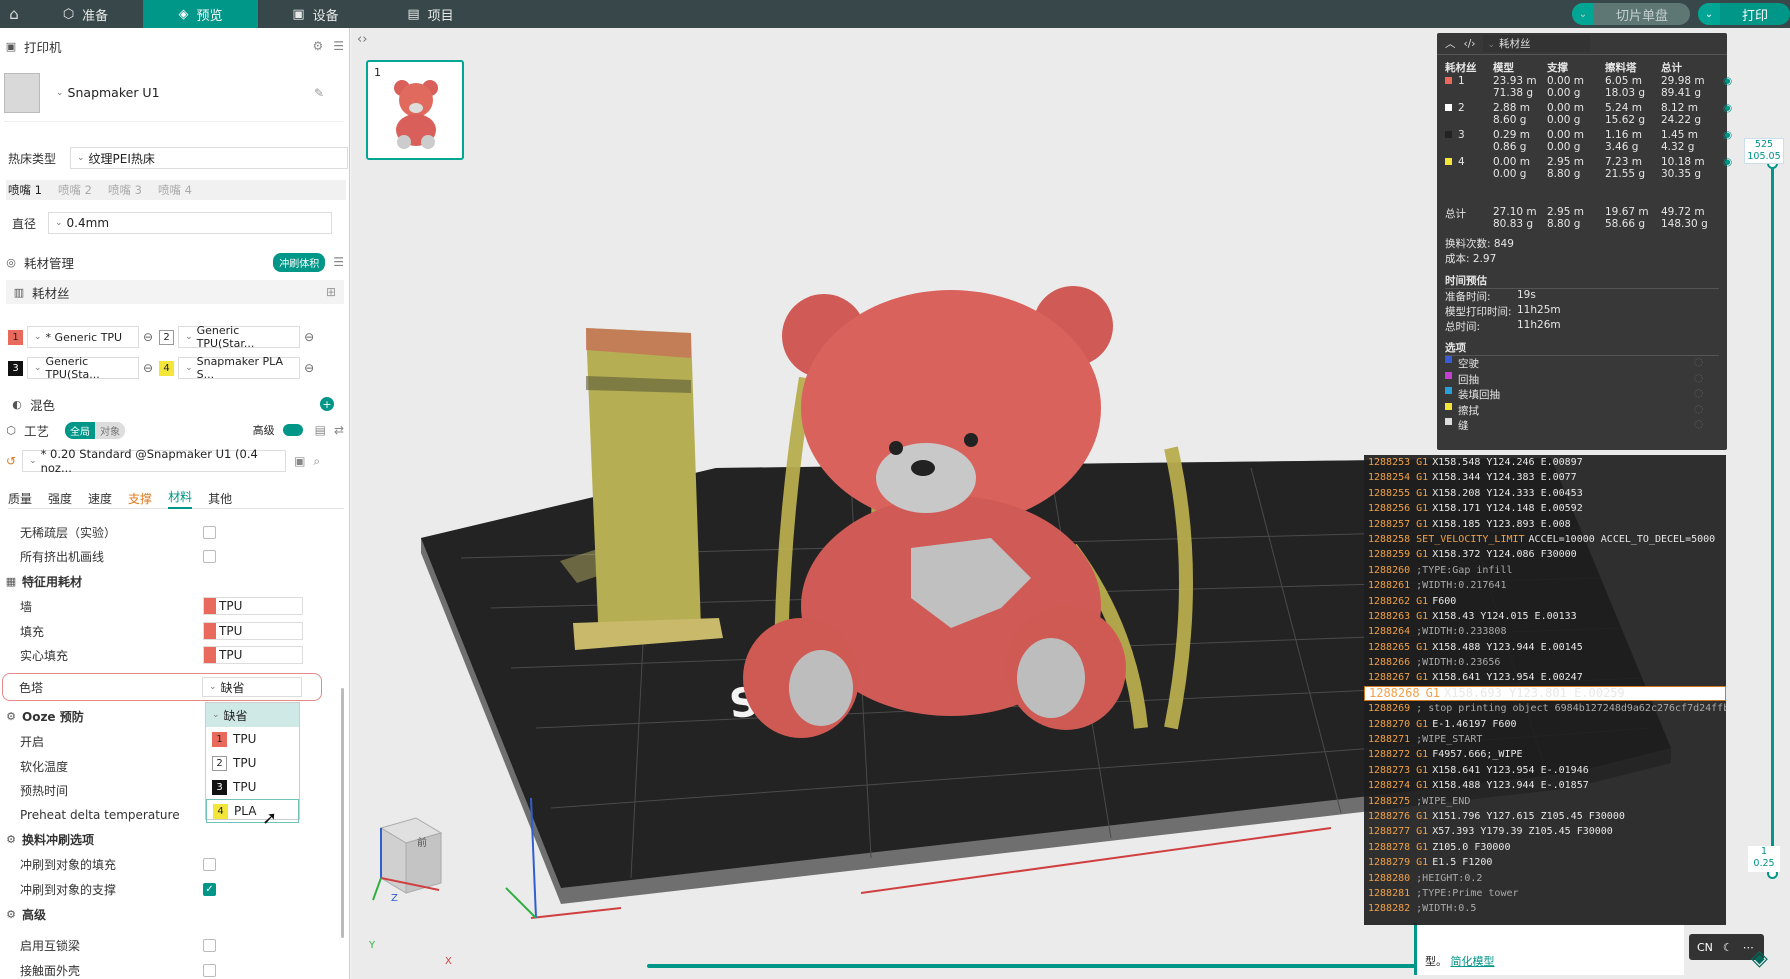  What do you see at coordinates (339, 430) in the screenshot?
I see `compare-icon: ⇄` at bounding box center [339, 430].